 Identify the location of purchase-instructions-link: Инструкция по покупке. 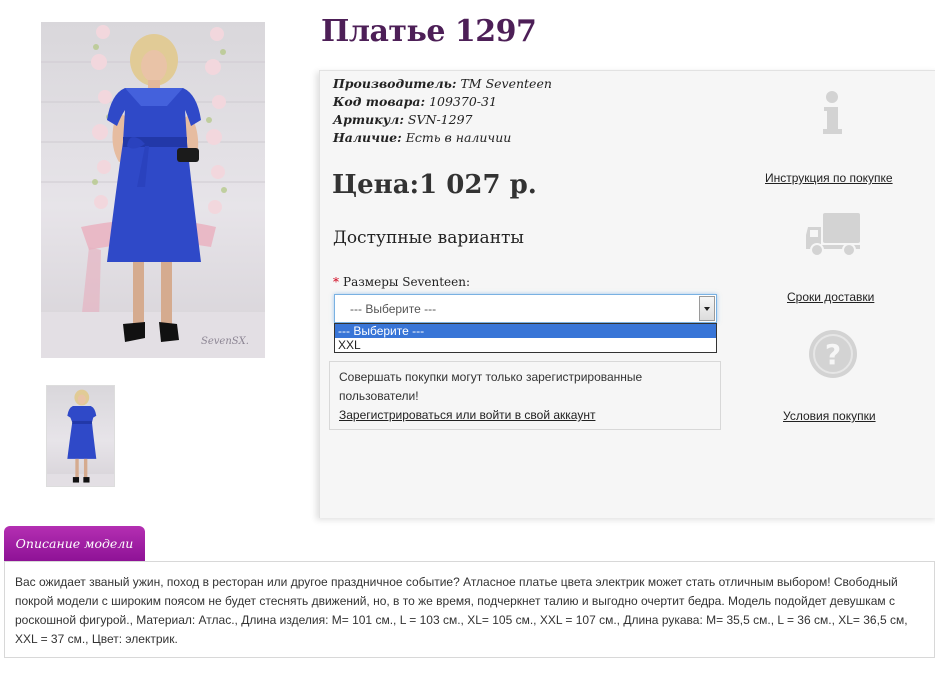
(829, 178).